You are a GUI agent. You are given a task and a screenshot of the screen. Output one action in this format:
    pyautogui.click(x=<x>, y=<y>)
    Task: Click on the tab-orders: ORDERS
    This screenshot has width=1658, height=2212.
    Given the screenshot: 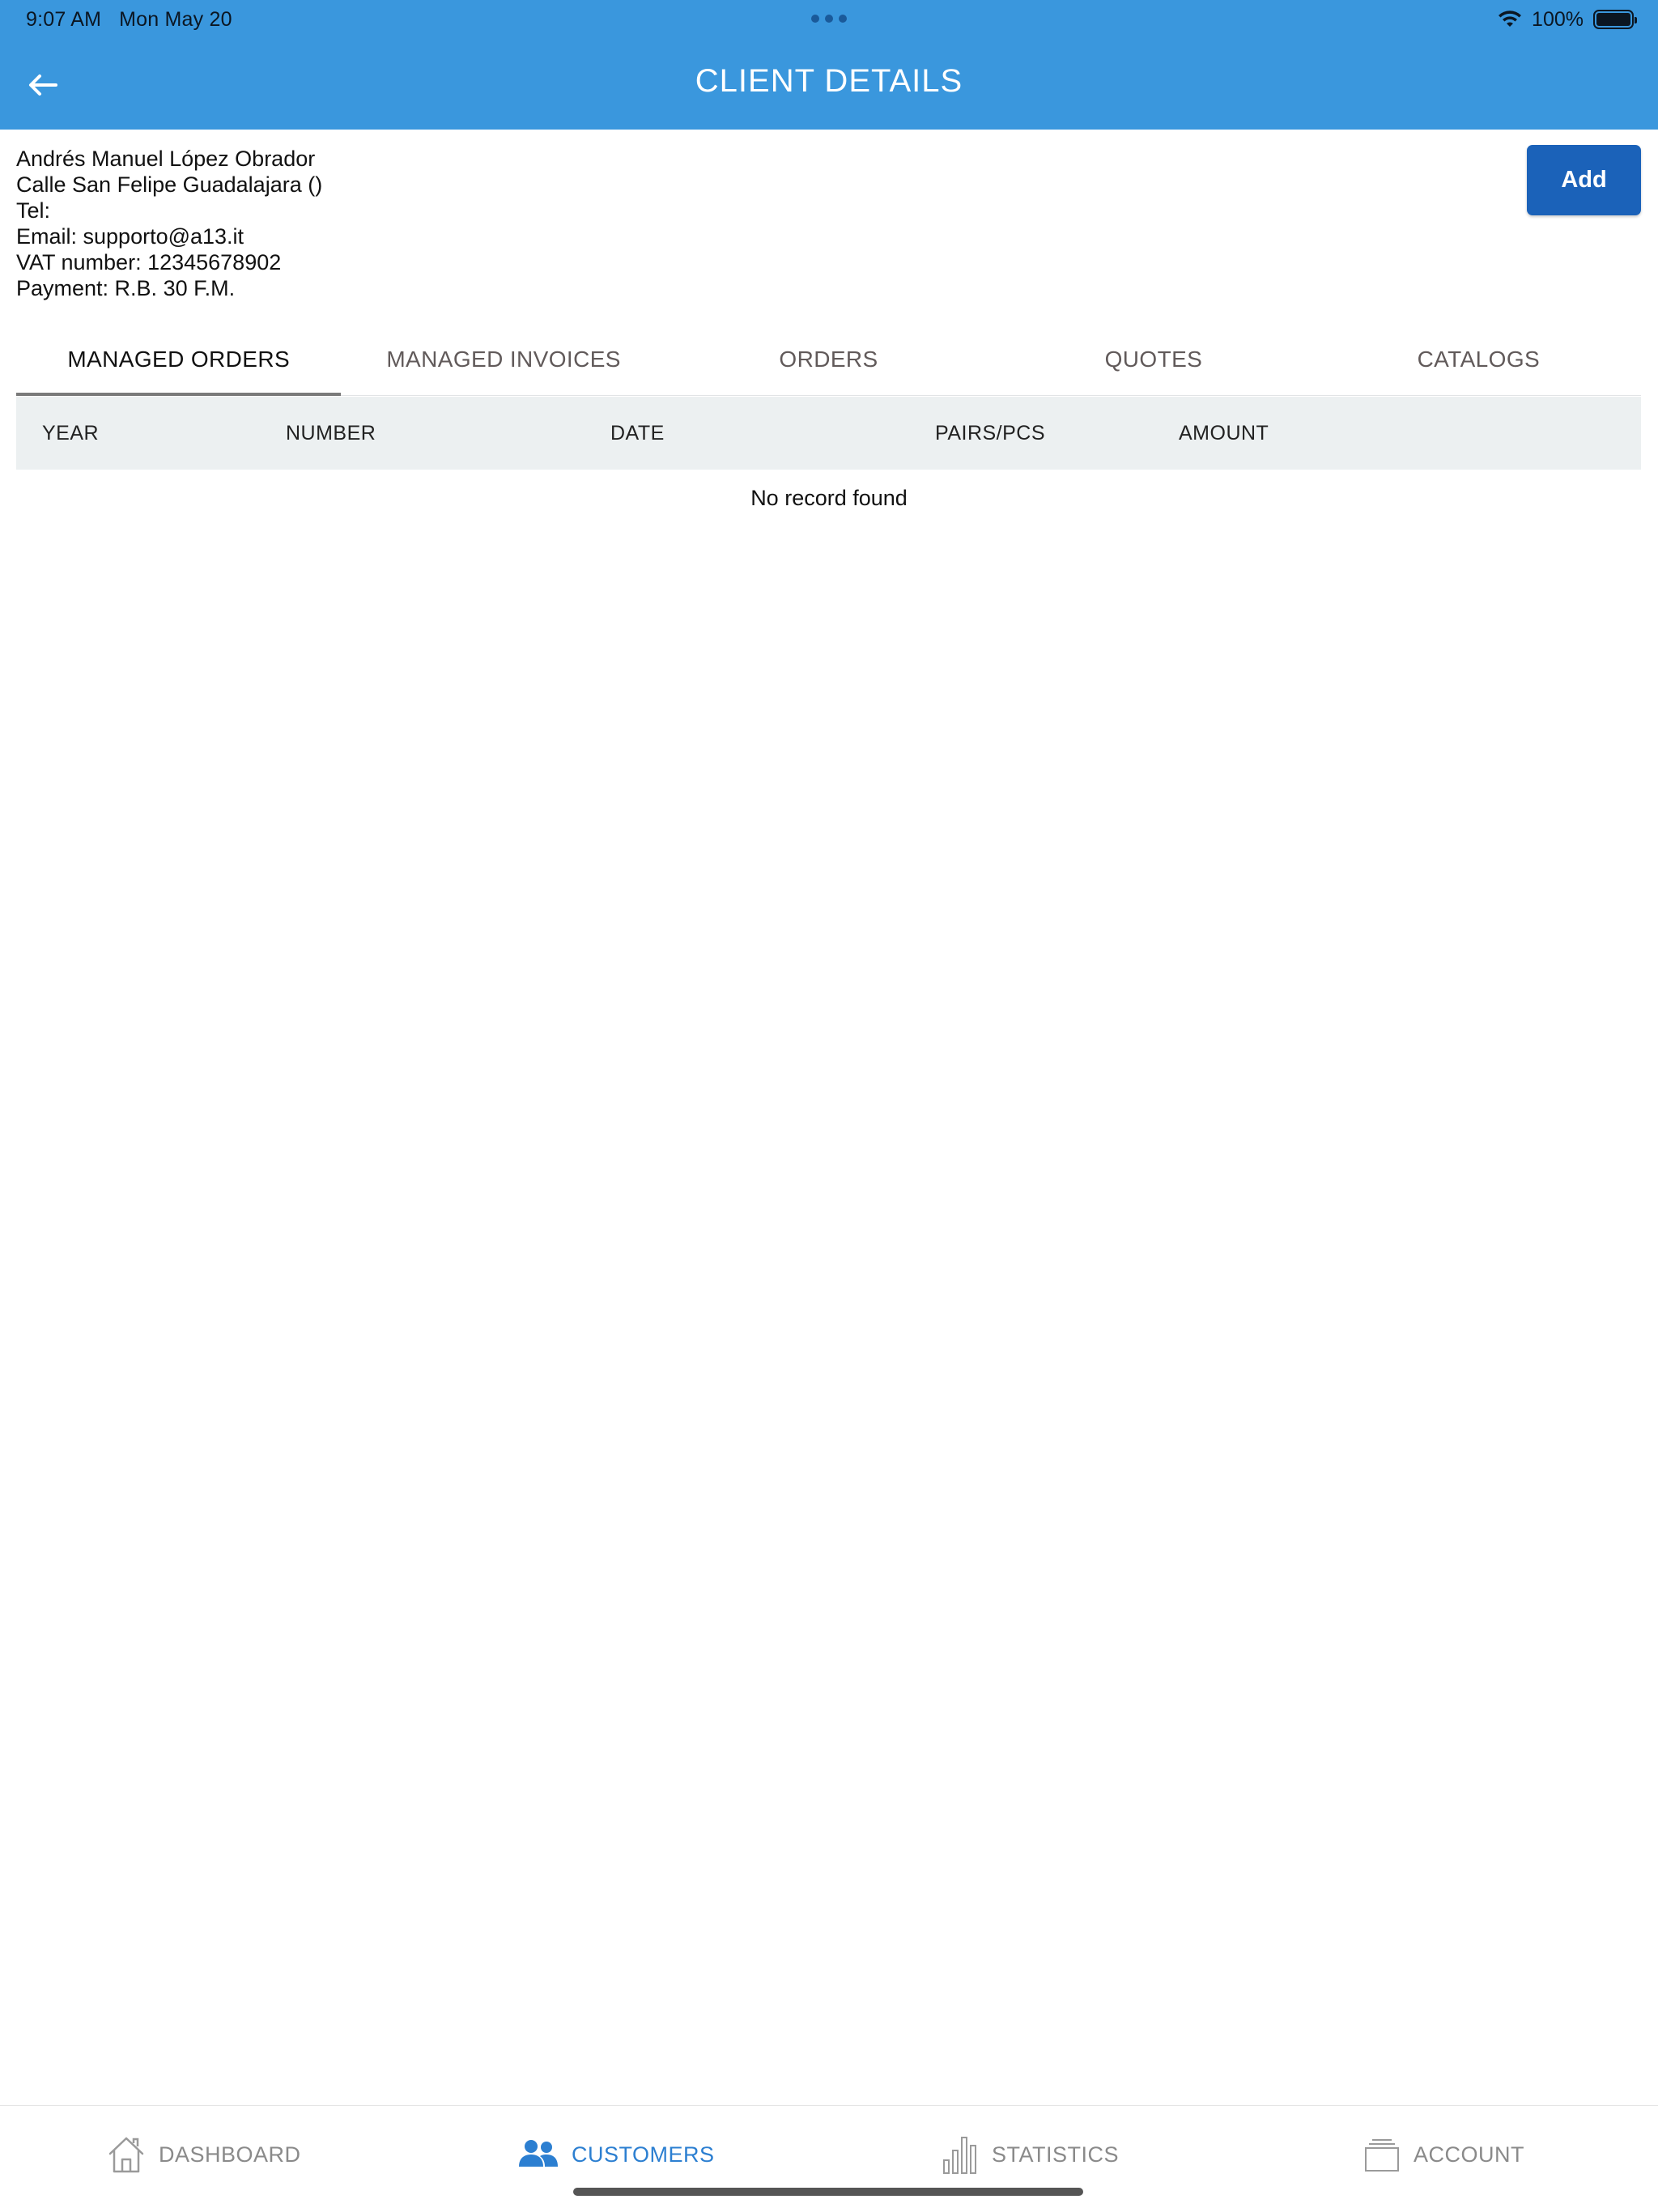 What is the action you would take?
    pyautogui.click(x=828, y=360)
    